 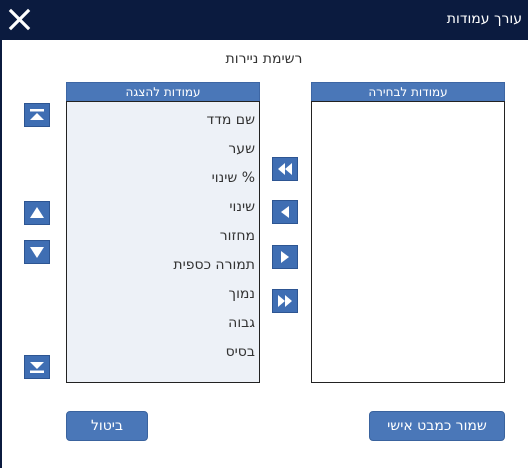 I want to click on move-down-button, so click(x=37, y=252).